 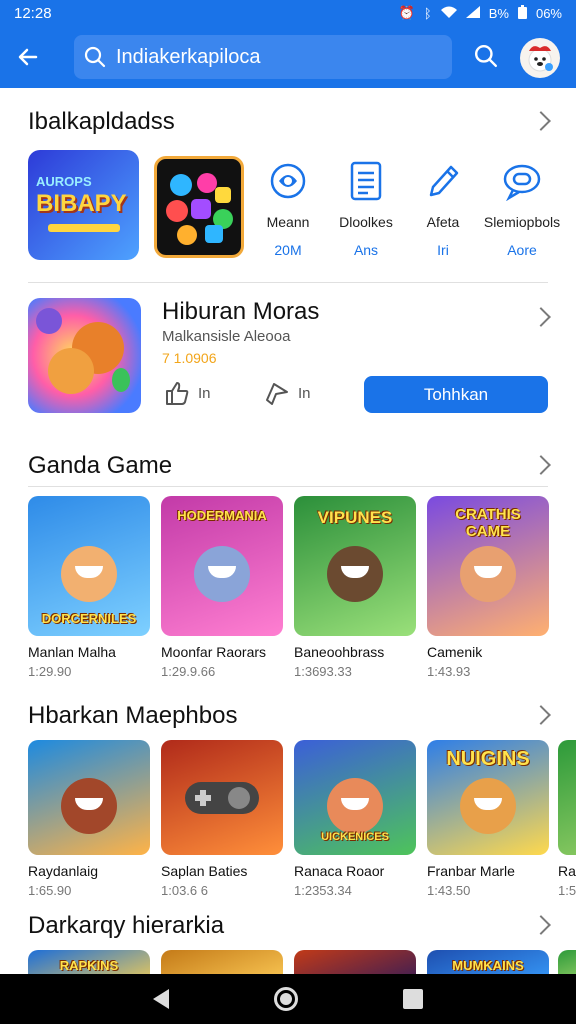 I want to click on game-card: NUIGINS Franbar Marle 1:43.50, so click(x=488, y=819).